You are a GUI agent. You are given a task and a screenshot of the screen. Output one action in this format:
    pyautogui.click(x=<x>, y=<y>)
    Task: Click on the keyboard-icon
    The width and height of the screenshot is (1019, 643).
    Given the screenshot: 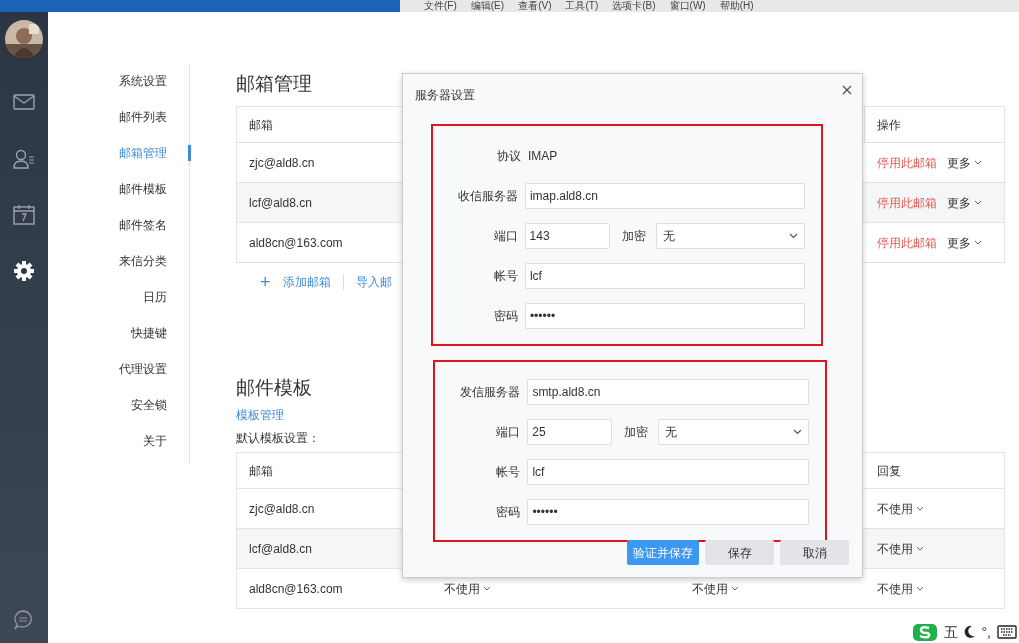 What is the action you would take?
    pyautogui.click(x=1007, y=632)
    